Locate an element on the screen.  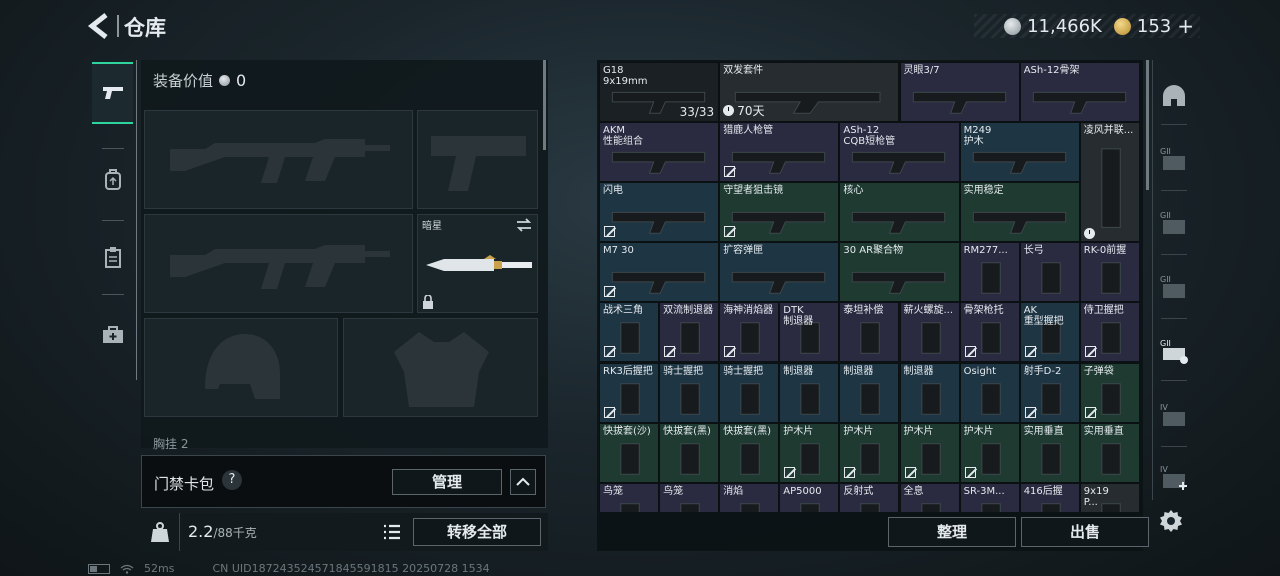
category-weapons is located at coordinates (112, 93).